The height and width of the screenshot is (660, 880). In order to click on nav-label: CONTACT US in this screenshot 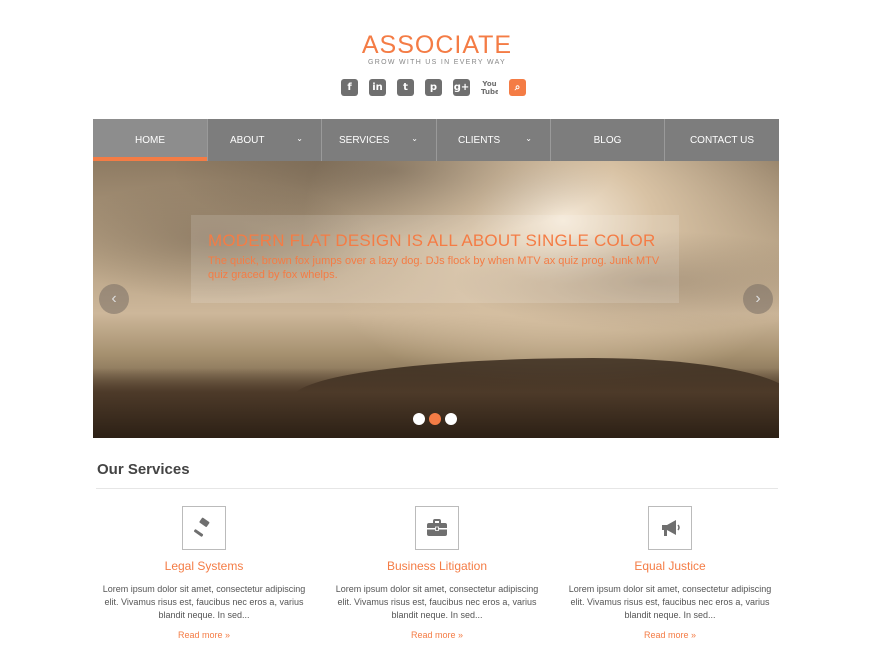, I will do `click(722, 140)`.